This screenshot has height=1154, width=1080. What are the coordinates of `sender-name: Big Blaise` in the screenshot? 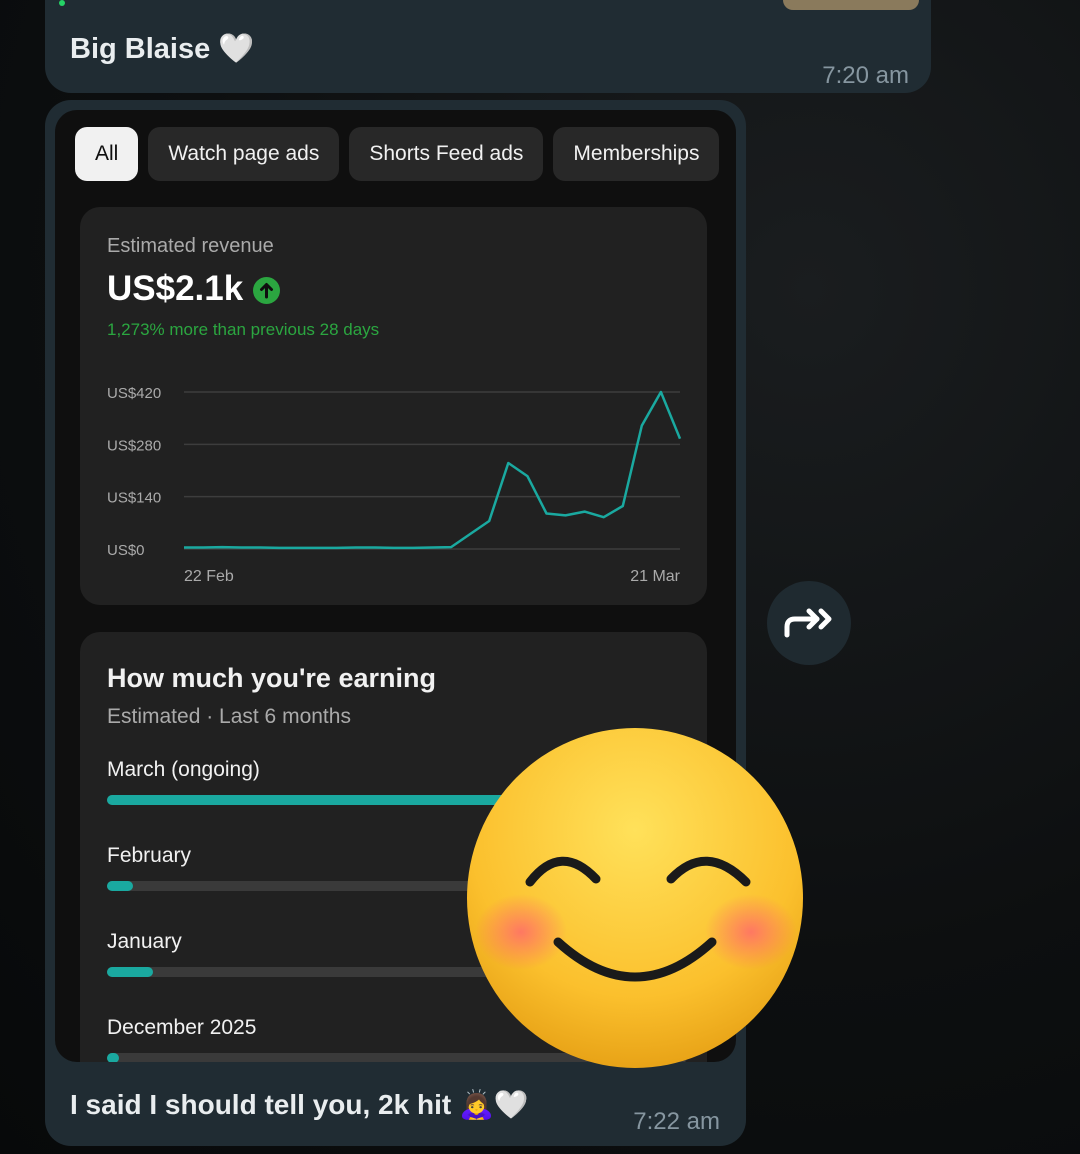 It's located at (140, 49).